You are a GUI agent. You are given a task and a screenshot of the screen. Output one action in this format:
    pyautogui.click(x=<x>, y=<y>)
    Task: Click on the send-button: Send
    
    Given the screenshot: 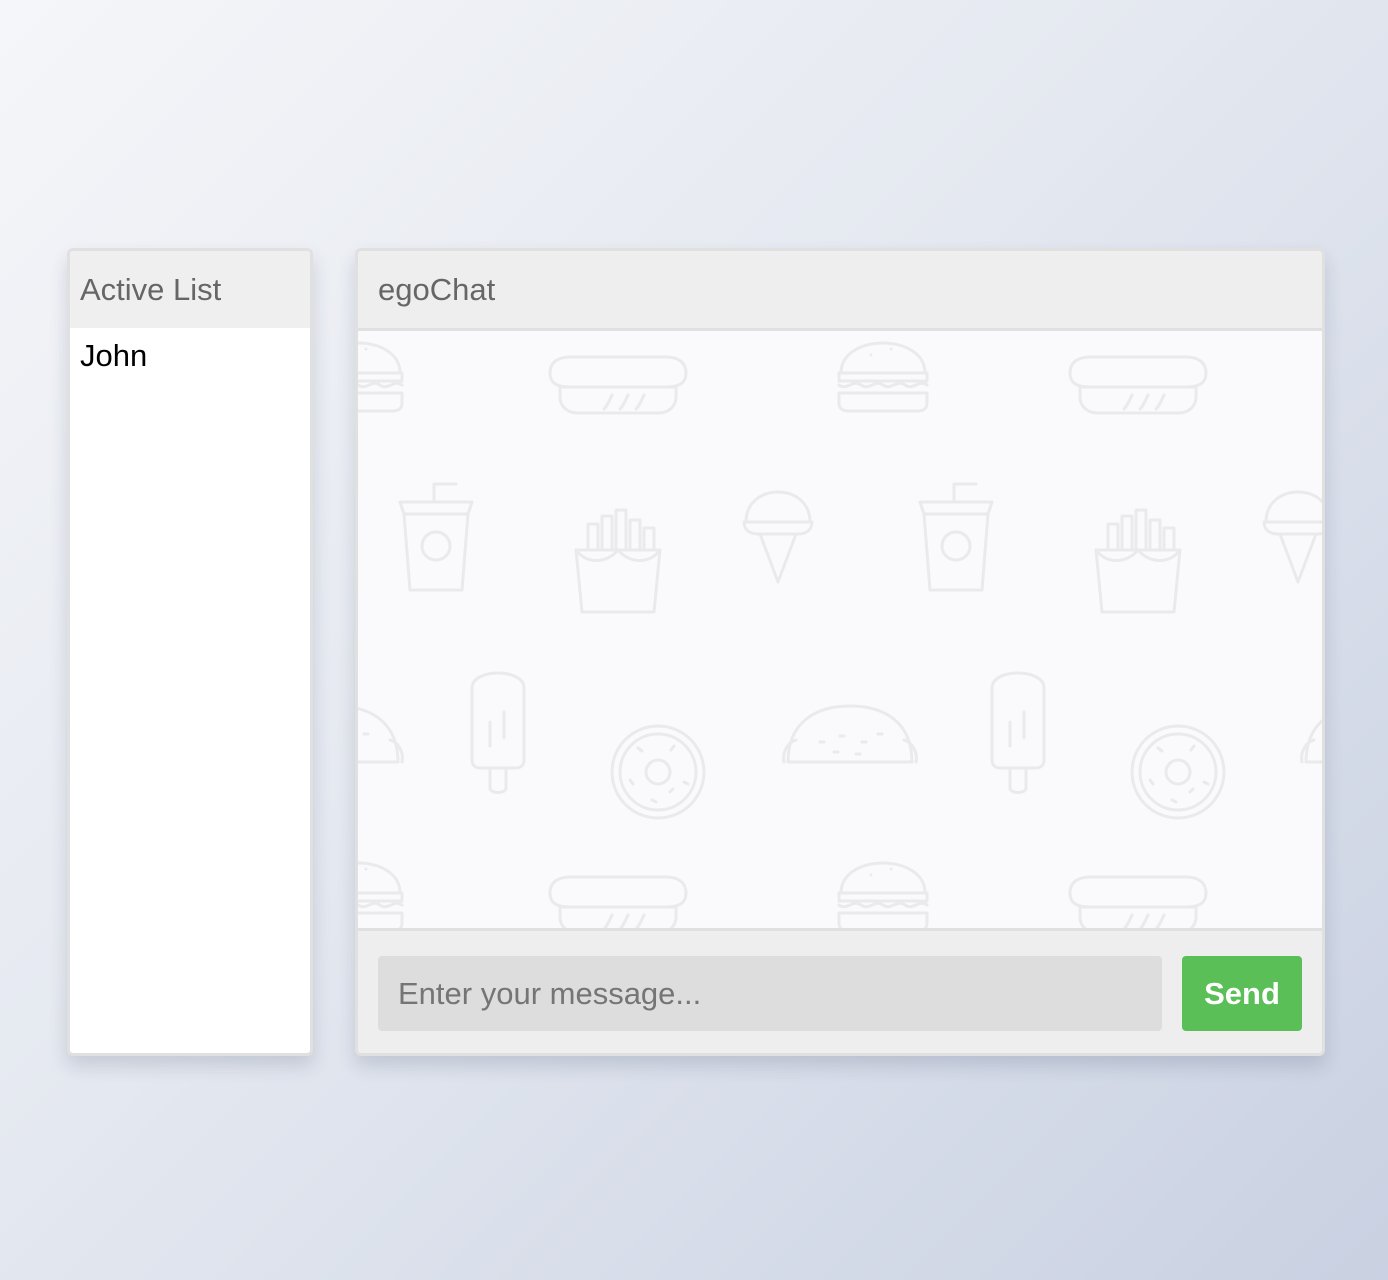 What is the action you would take?
    pyautogui.click(x=1242, y=993)
    